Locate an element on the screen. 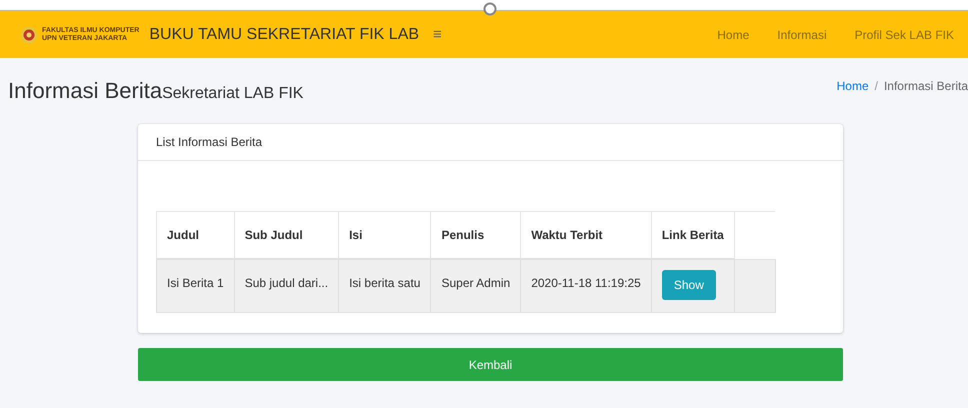  breadcrumb-link: Home is located at coordinates (852, 86).